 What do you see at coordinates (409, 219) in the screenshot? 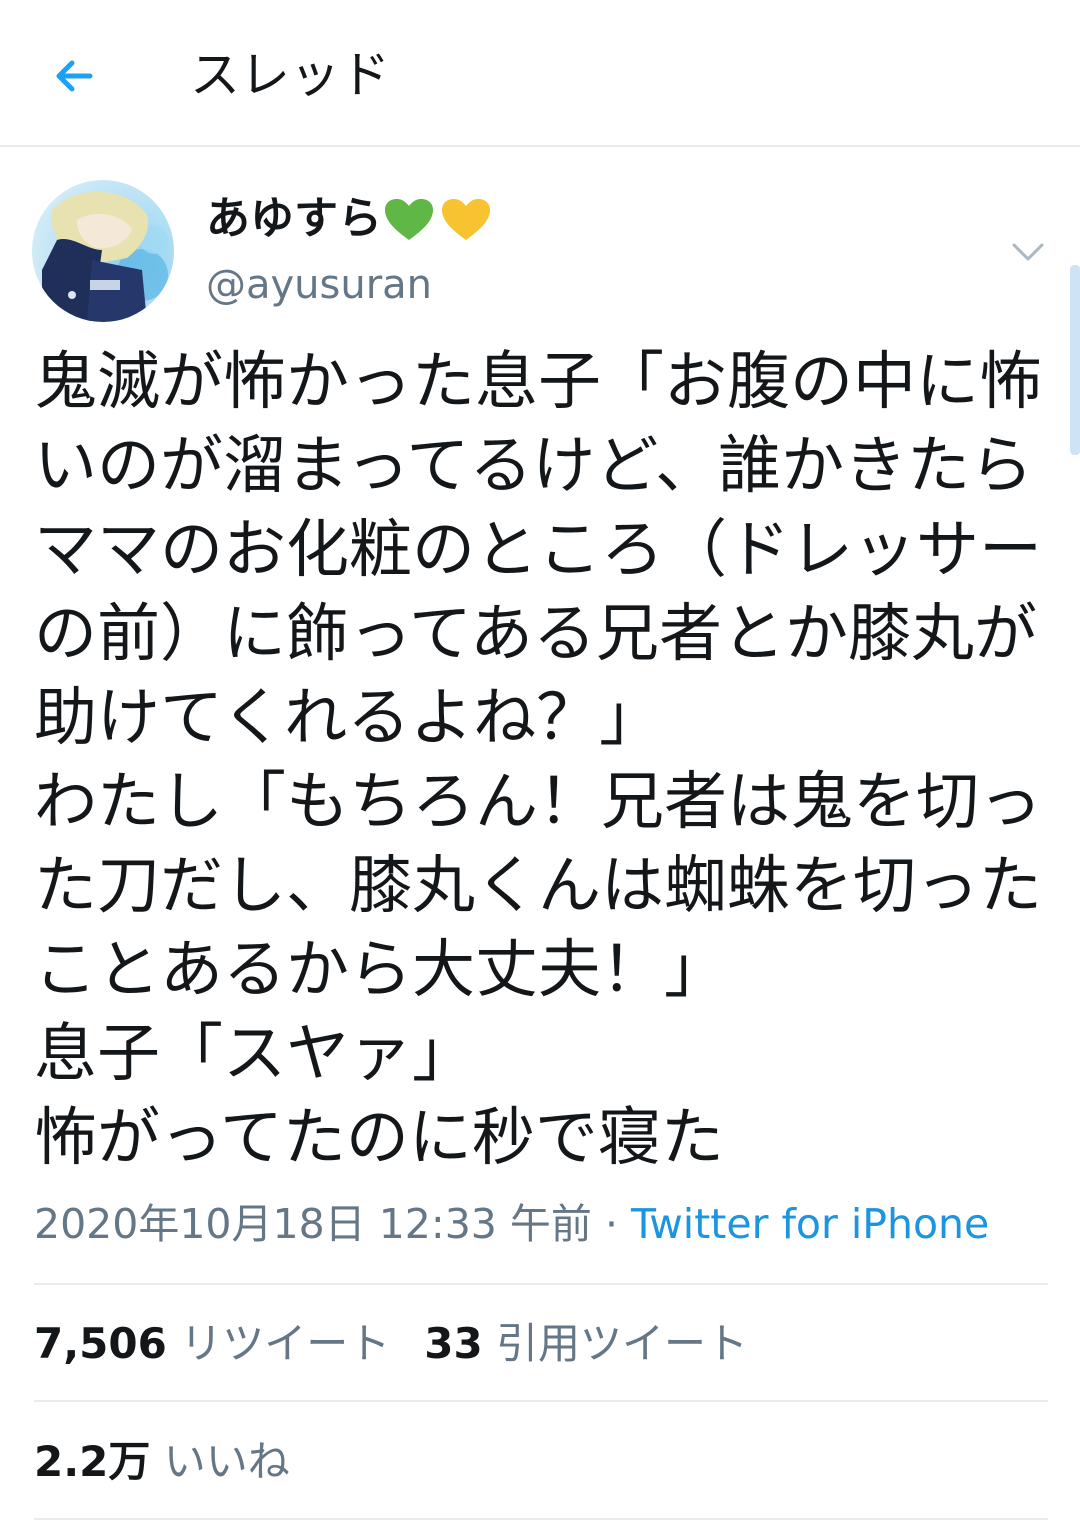
I see `green-heart-icon` at bounding box center [409, 219].